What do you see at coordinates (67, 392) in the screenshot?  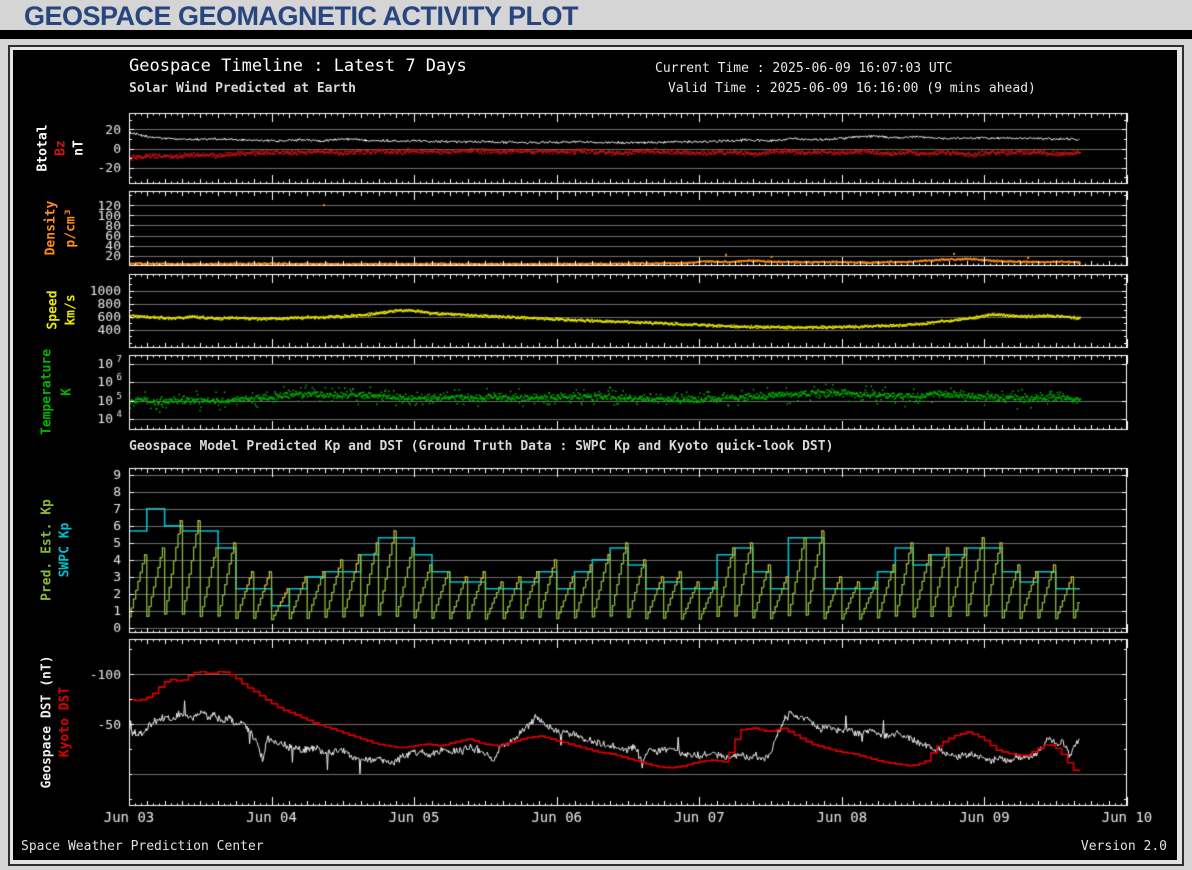 I see `ylabel-temperature-unit: K` at bounding box center [67, 392].